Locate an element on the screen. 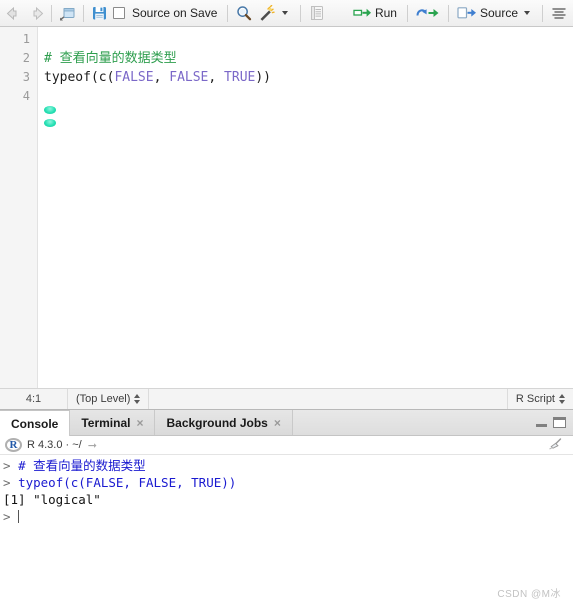 The height and width of the screenshot is (610, 573). console-tab-bar: Console Terminal × Background Jobs × is located at coordinates (286, 423).